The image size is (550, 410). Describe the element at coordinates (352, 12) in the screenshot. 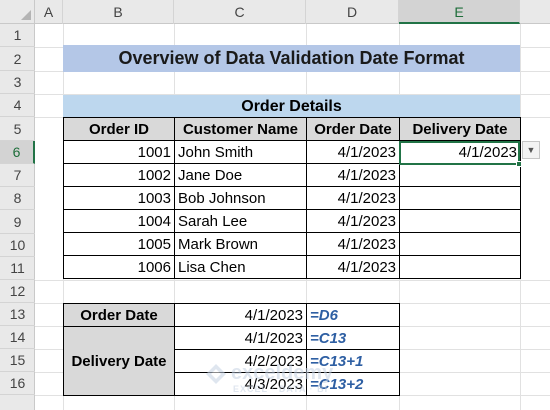

I see `column-header-d: D` at that location.